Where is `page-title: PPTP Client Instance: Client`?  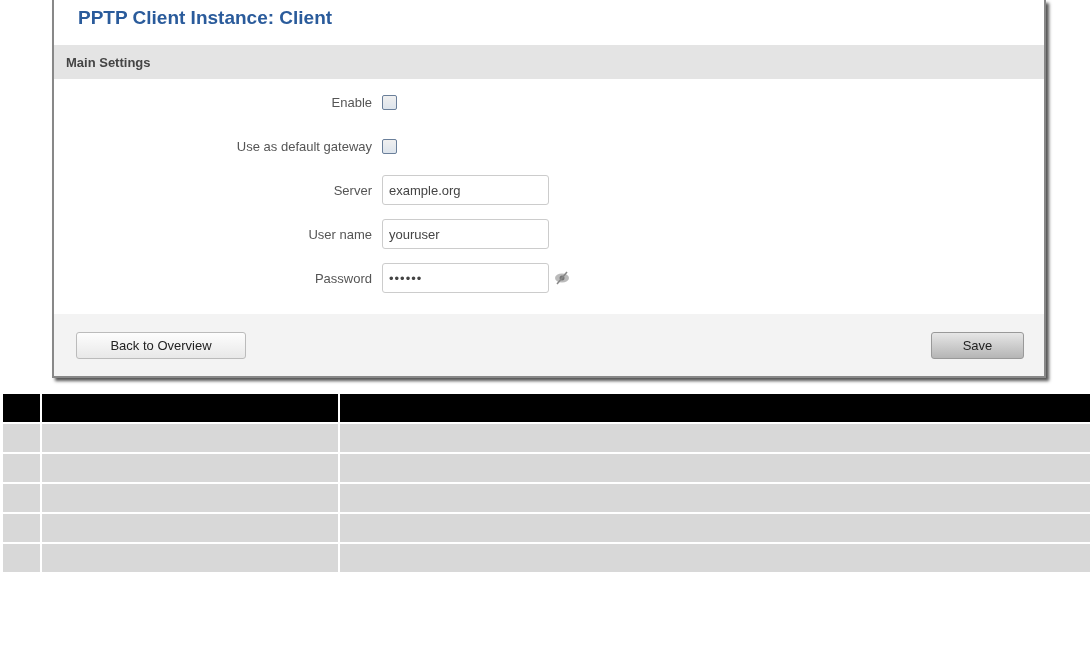 page-title: PPTP Client Instance: Client is located at coordinates (205, 18).